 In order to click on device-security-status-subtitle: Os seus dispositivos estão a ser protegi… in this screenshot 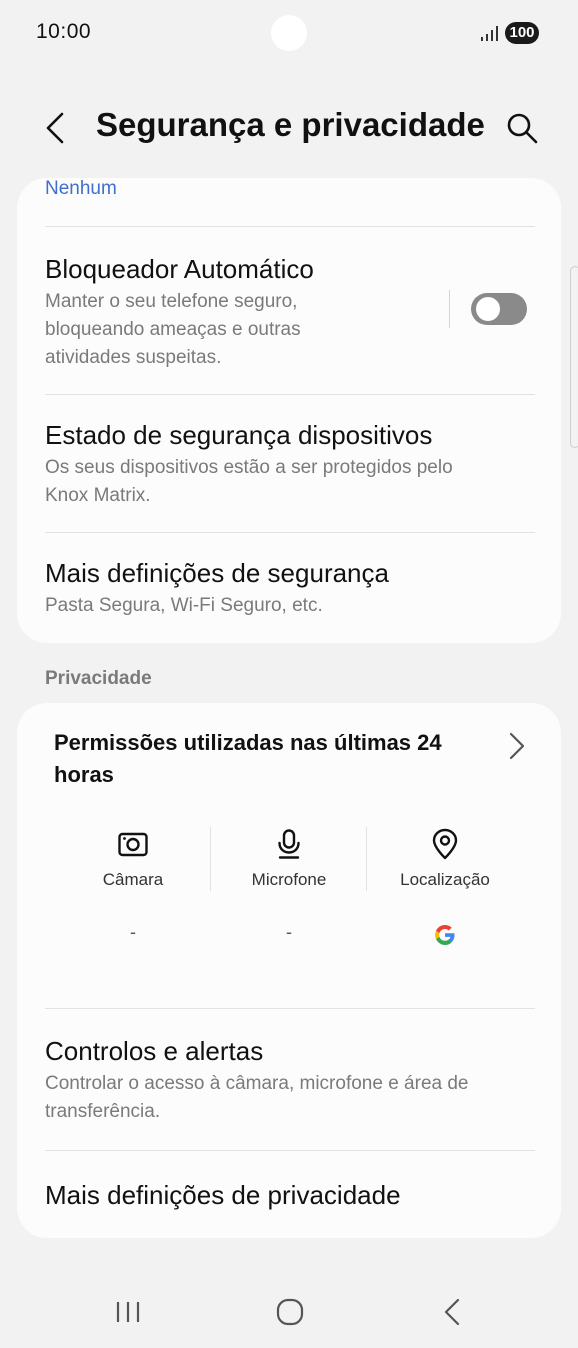, I will do `click(249, 482)`.